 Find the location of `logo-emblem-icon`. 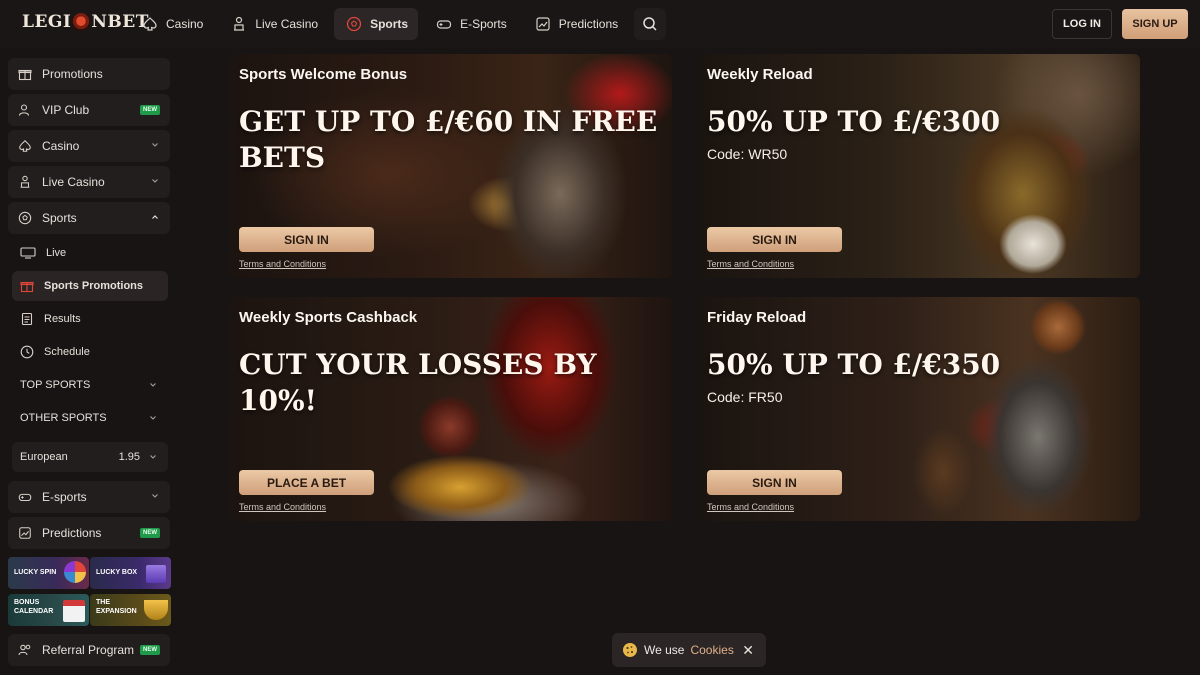

logo-emblem-icon is located at coordinates (81, 22).